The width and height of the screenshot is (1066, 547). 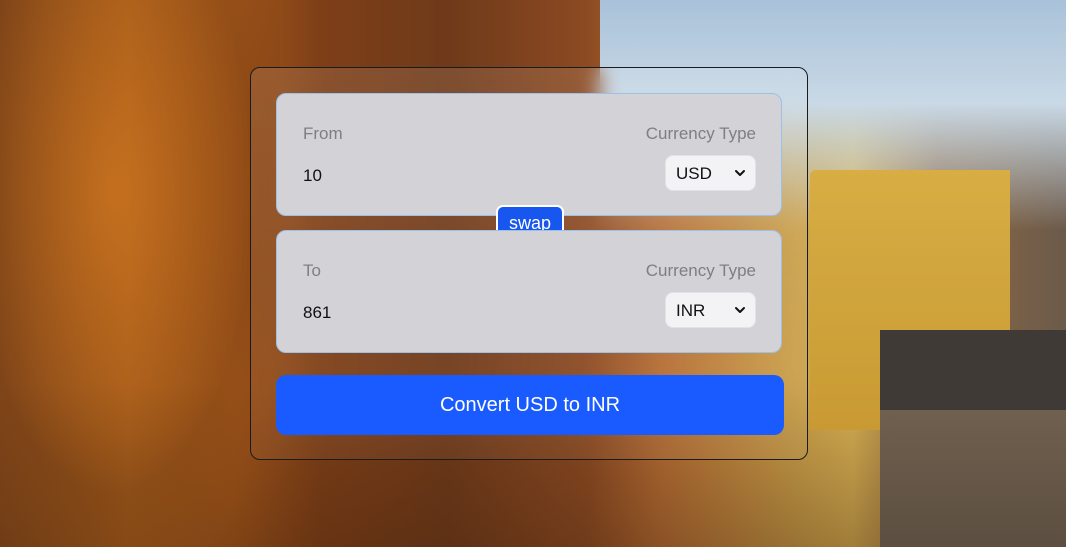 What do you see at coordinates (530, 405) in the screenshot?
I see `convert-button: Convert USD to INR` at bounding box center [530, 405].